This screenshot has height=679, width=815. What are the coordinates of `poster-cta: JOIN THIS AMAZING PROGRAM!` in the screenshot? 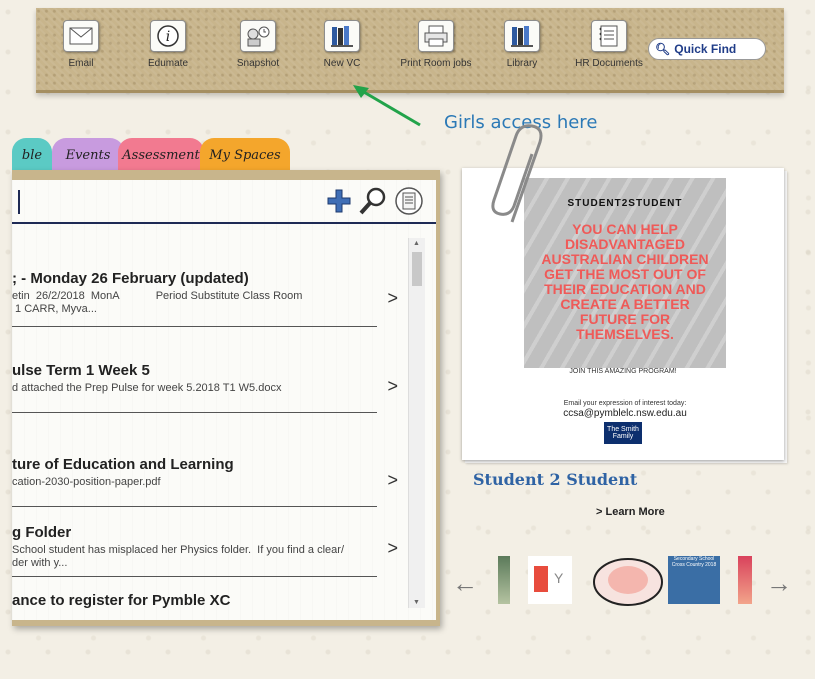 It's located at (623, 371).